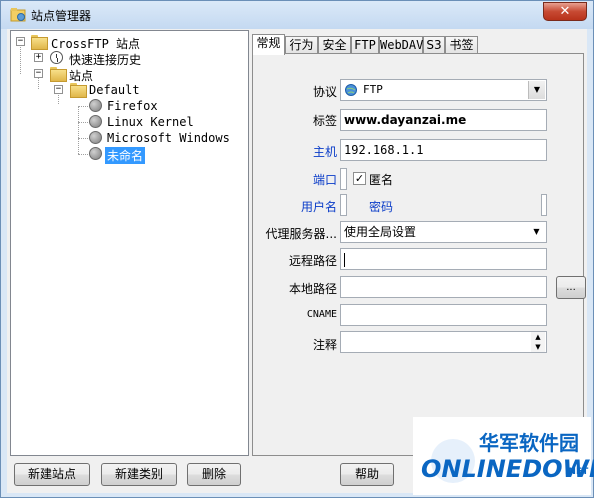  What do you see at coordinates (114, 90) in the screenshot?
I see `tree-label-default: Default` at bounding box center [114, 90].